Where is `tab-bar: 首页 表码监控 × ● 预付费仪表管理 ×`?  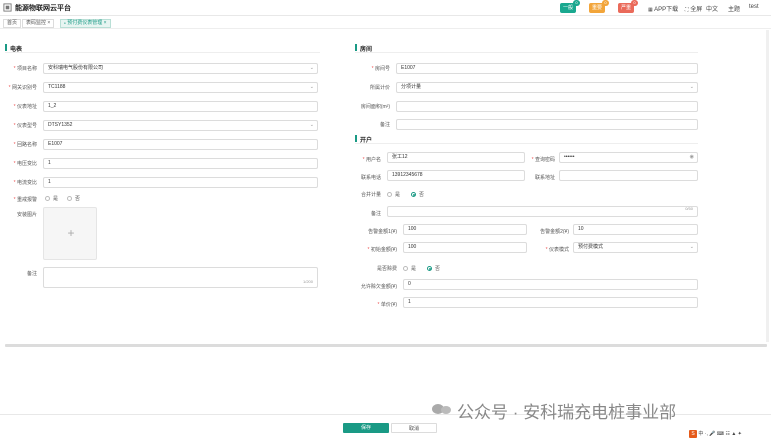
tab-bar: 首页 表码监控 × ● 预付费仪表管理 × is located at coordinates (385, 23).